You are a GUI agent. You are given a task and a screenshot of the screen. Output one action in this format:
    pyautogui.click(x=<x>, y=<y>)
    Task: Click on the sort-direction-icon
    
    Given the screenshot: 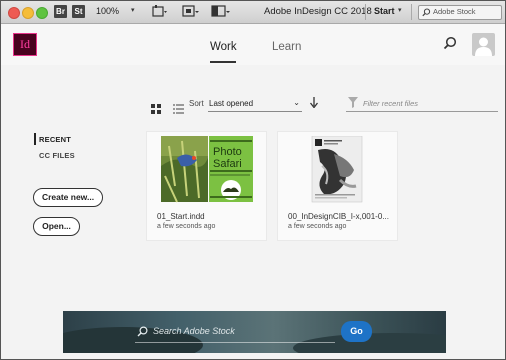 What is the action you would take?
    pyautogui.click(x=314, y=104)
    